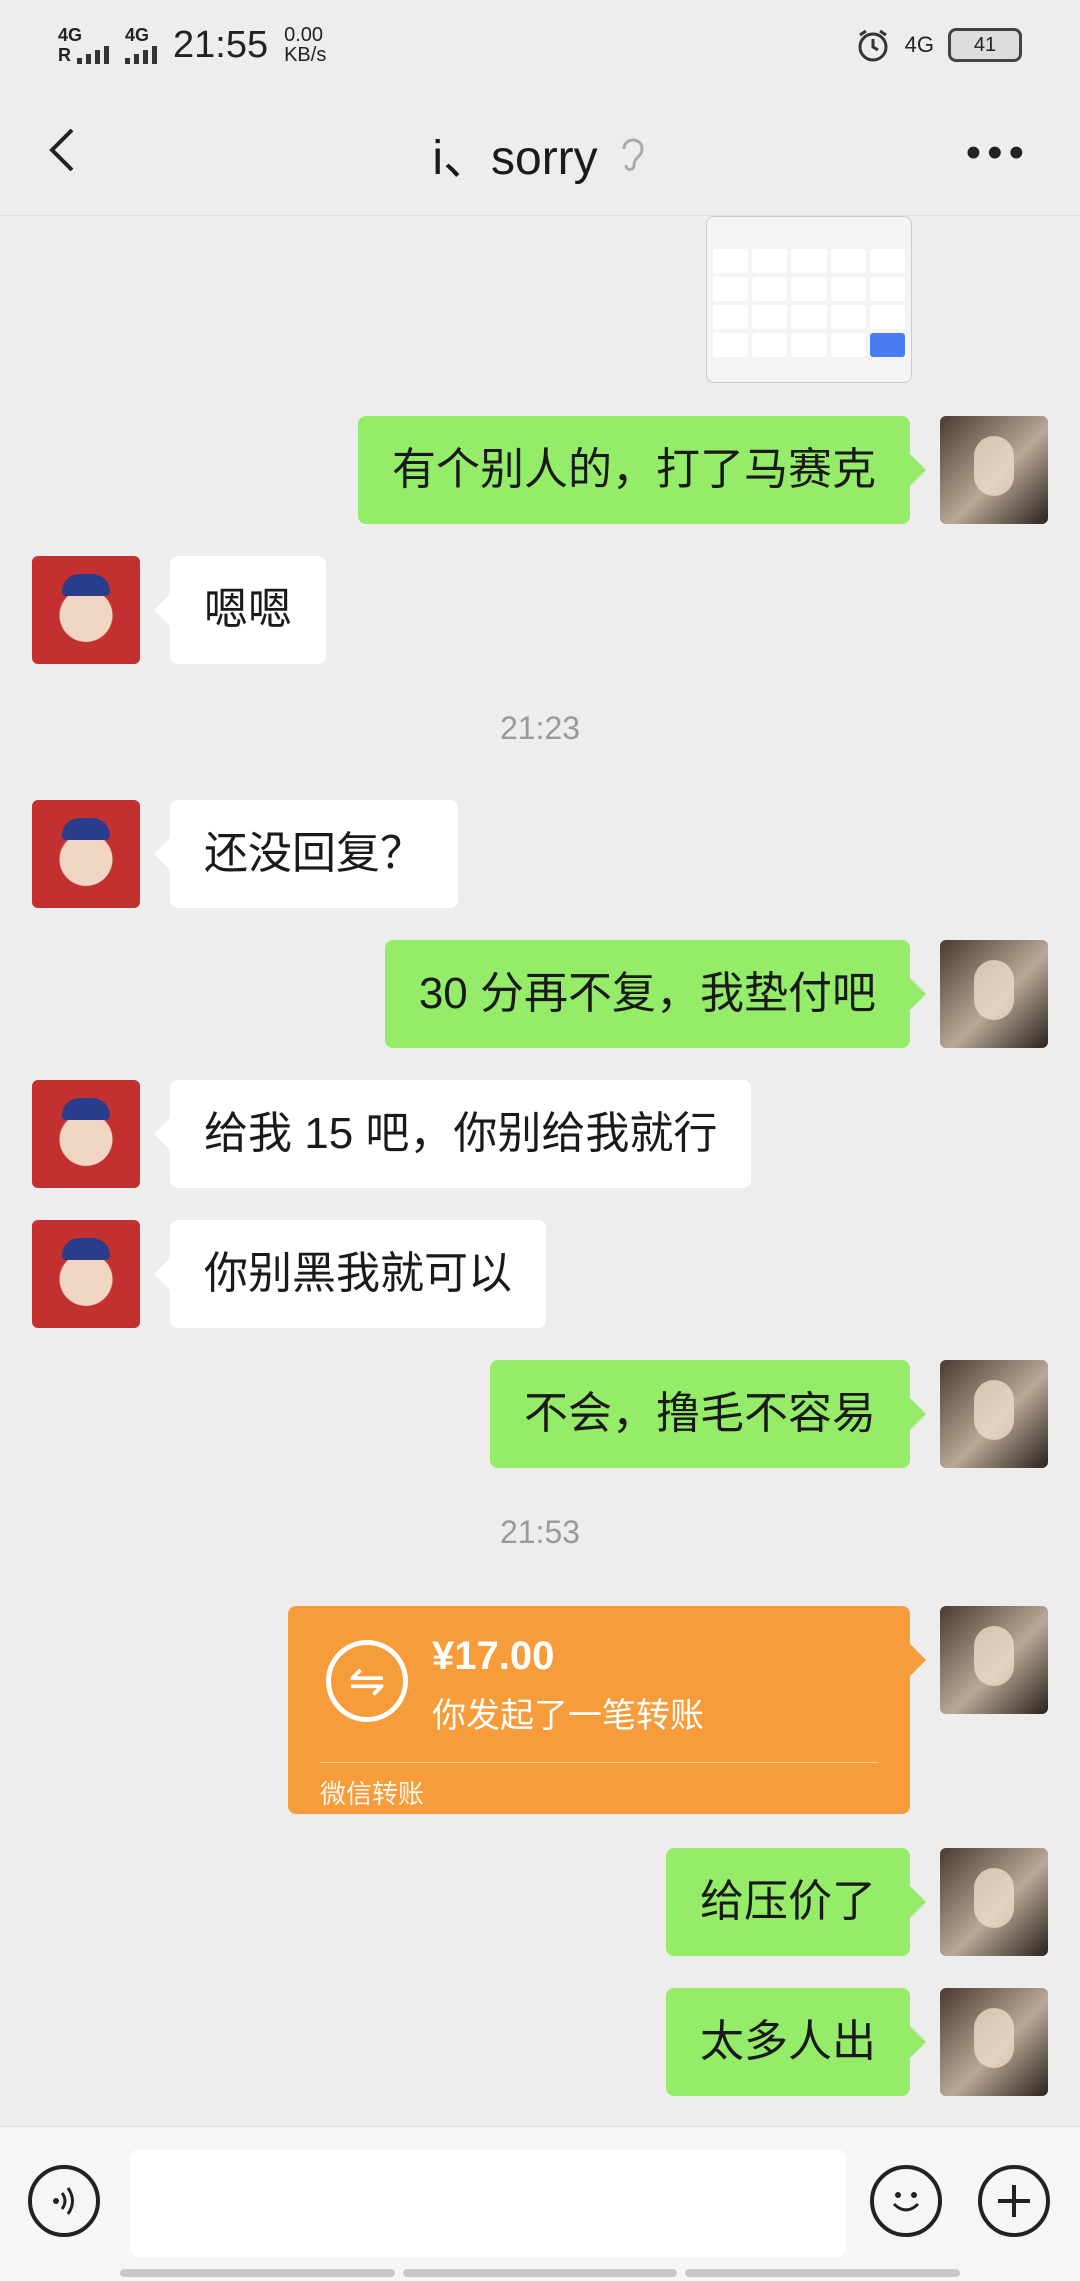  Describe the element at coordinates (141, 54) in the screenshot. I see `signal-bars-icon` at that location.